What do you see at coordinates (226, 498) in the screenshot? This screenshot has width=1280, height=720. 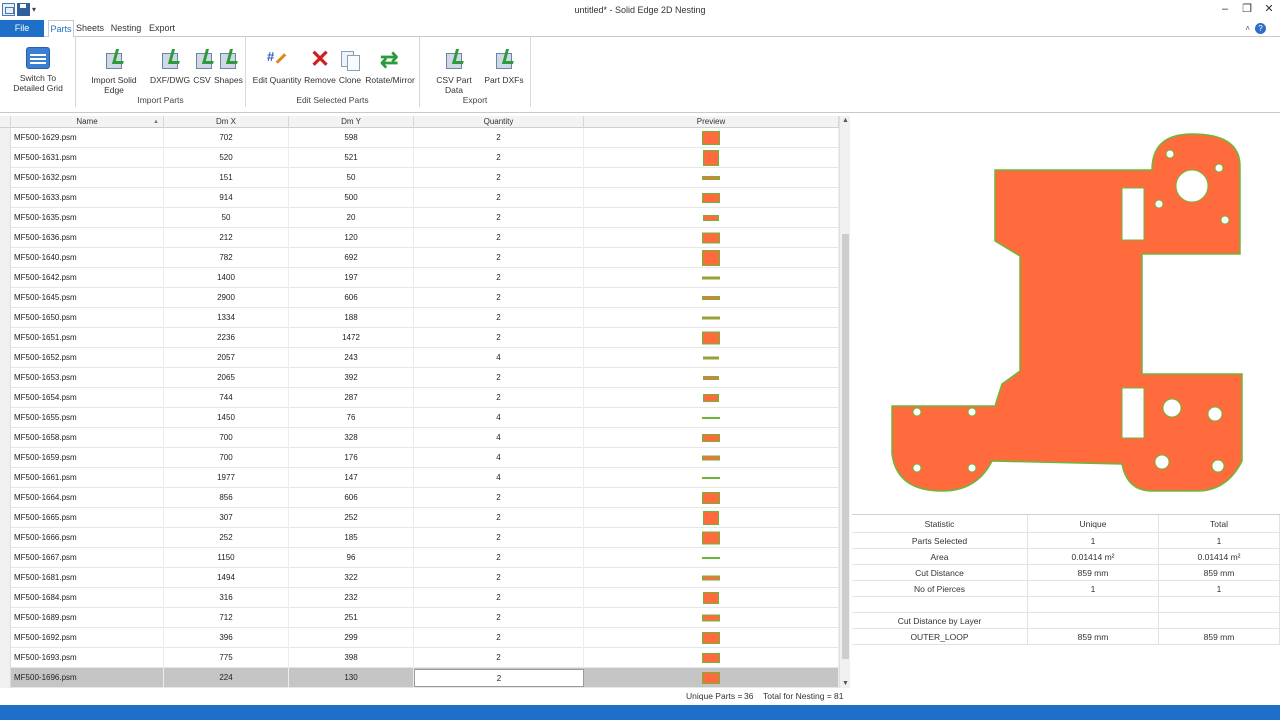 I see `dm-x-cell: 856` at bounding box center [226, 498].